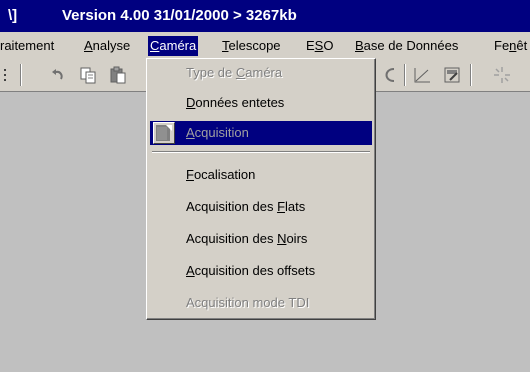 The height and width of the screenshot is (372, 530). I want to click on title-bar: \] Version 4.00 31/01/2000 > 3267kb, so click(265, 16).